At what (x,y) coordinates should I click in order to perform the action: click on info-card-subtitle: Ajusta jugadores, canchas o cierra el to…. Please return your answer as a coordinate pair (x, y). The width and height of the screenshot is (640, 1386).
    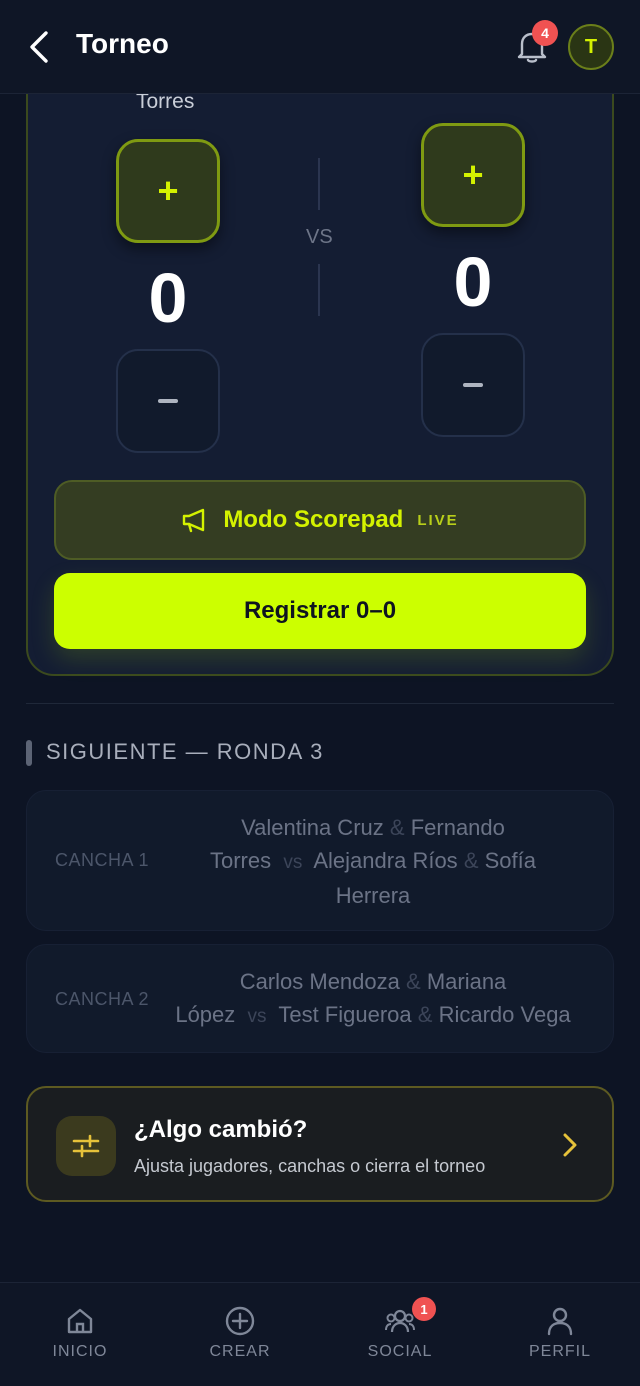
    Looking at the image, I should click on (310, 1166).